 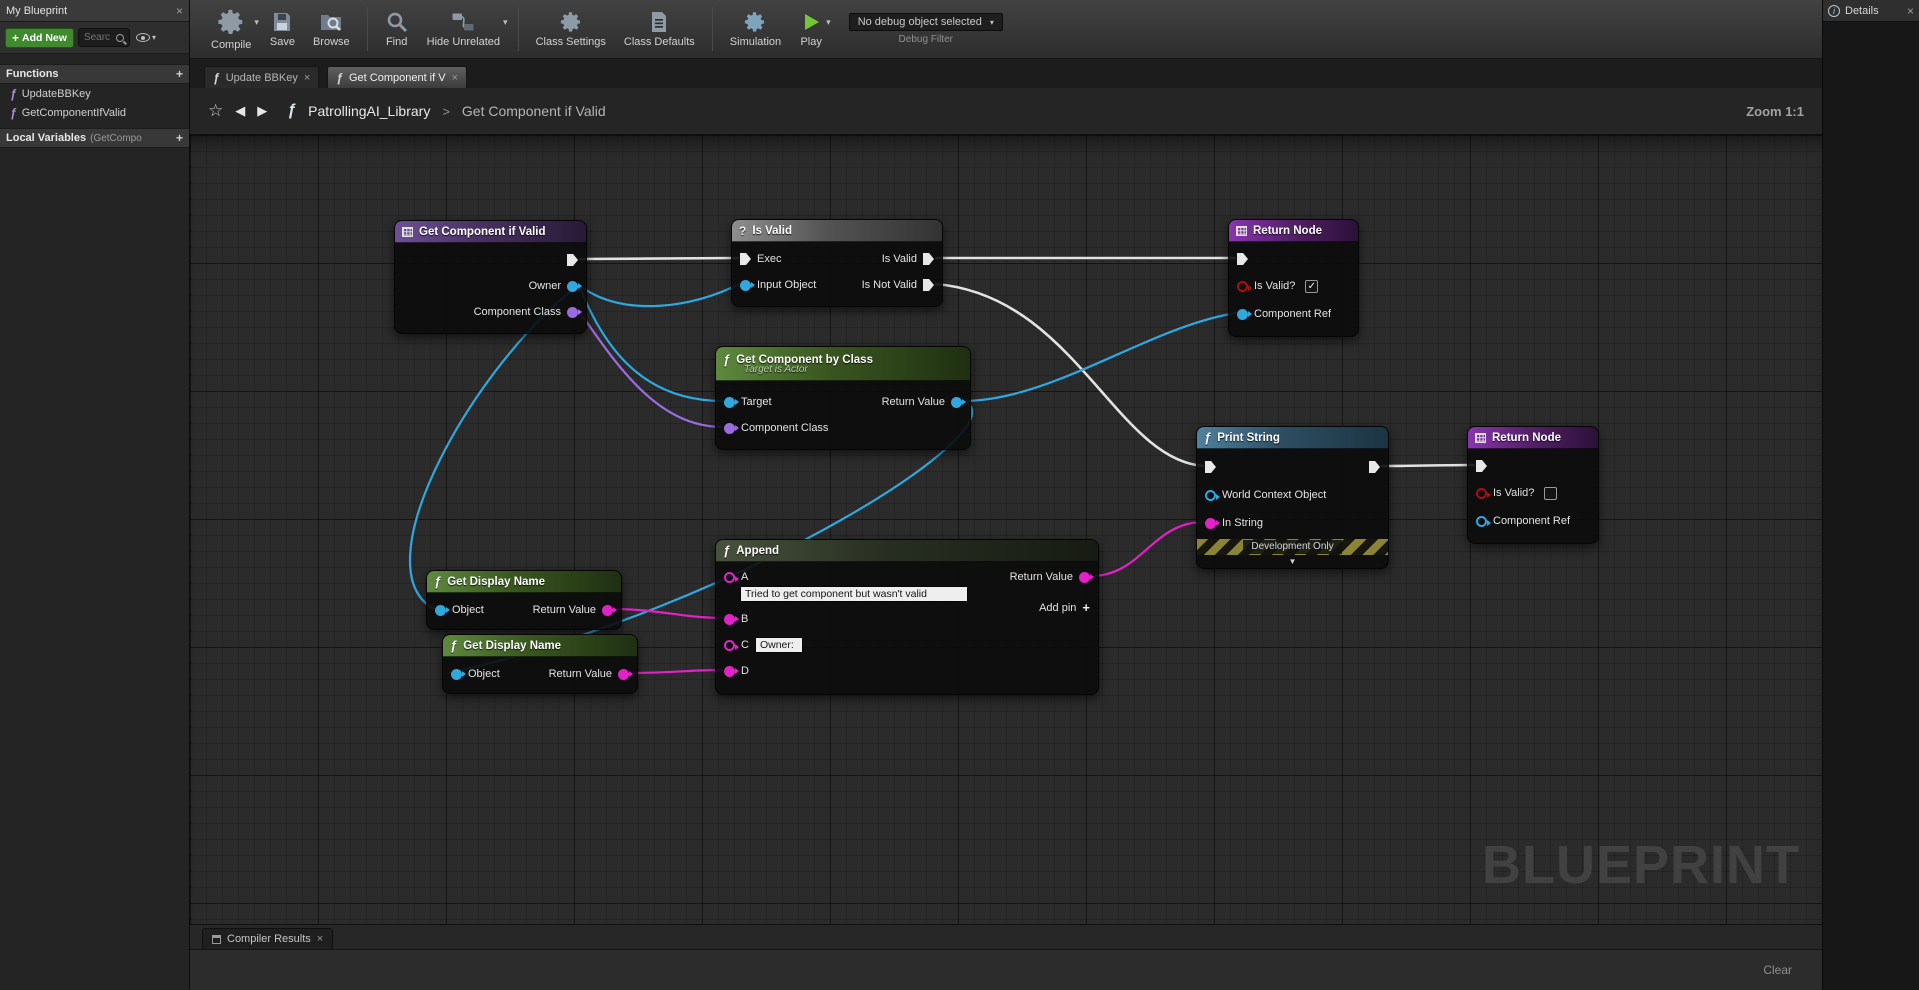 What do you see at coordinates (94, 138) in the screenshot?
I see `local-variables-section-header: Local Variables (GetCompo +` at bounding box center [94, 138].